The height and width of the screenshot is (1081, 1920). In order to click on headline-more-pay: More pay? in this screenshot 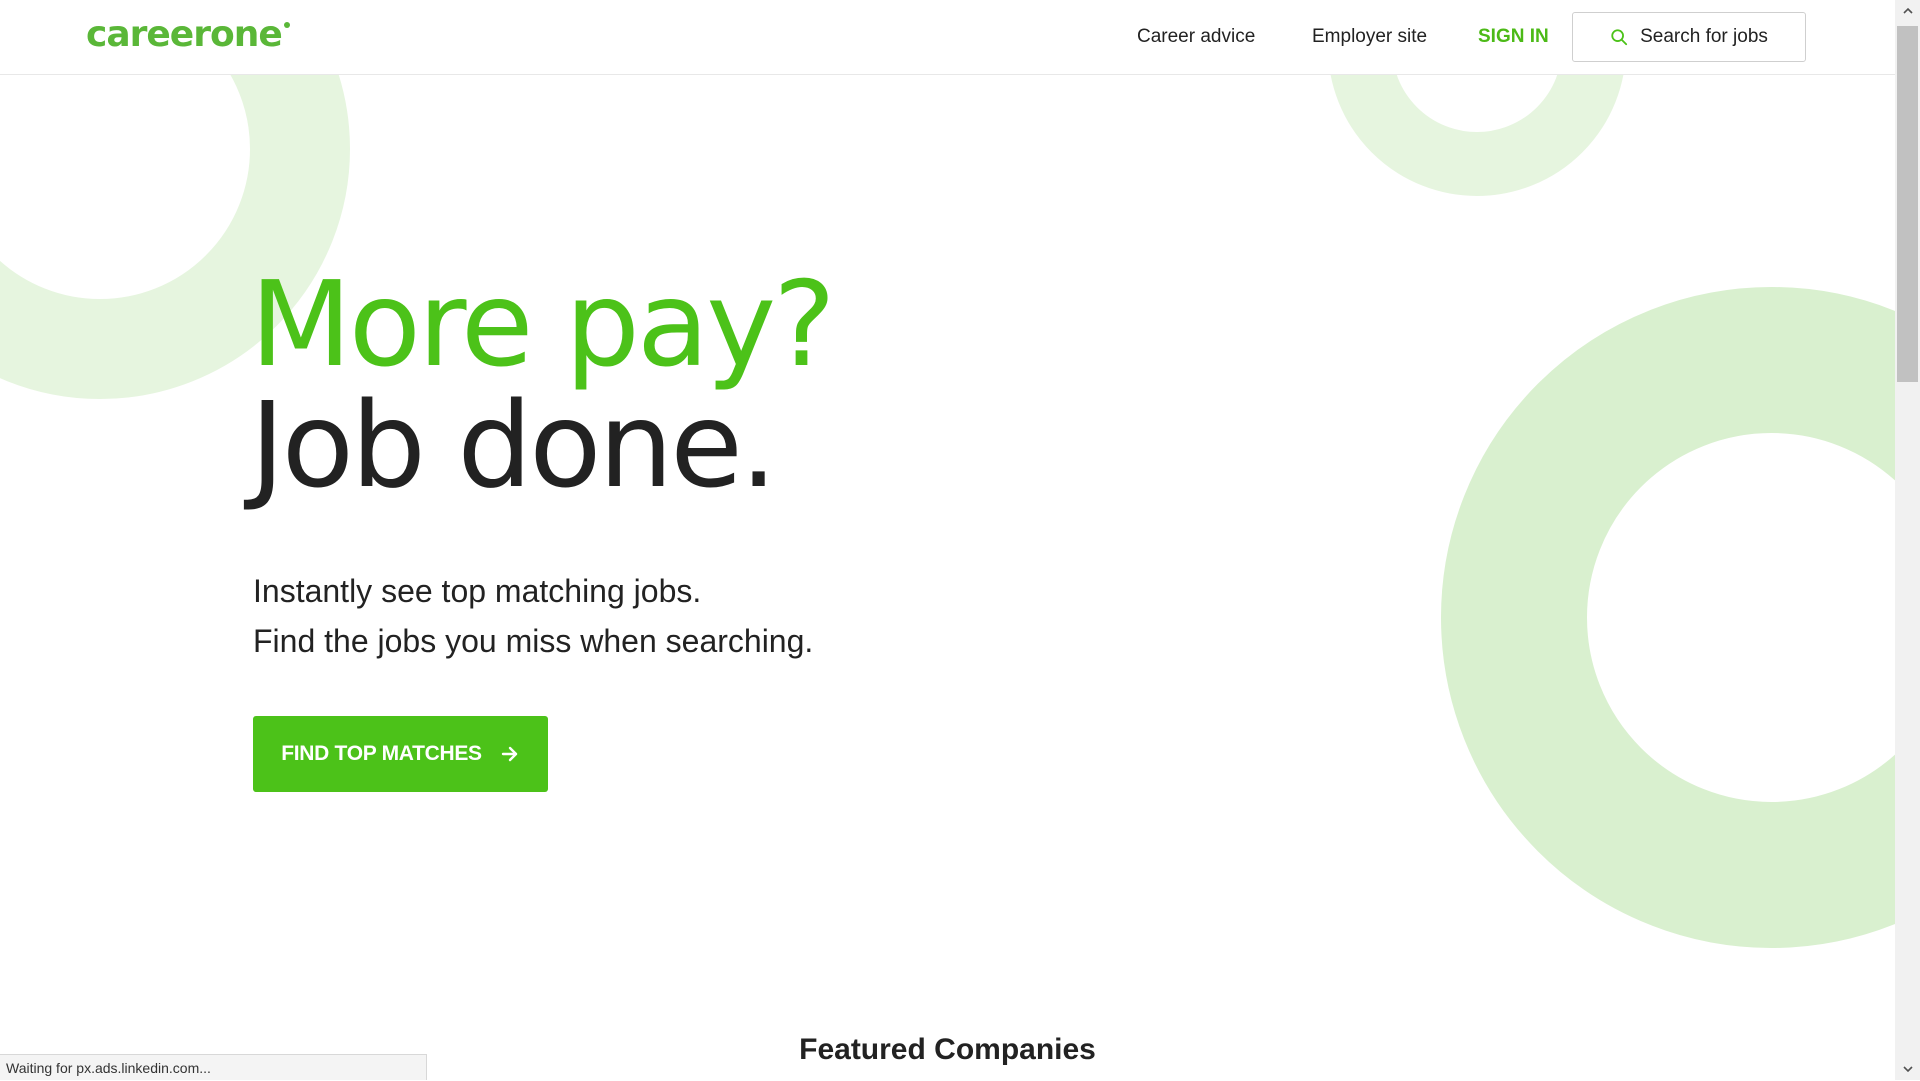, I will do `click(543, 324)`.